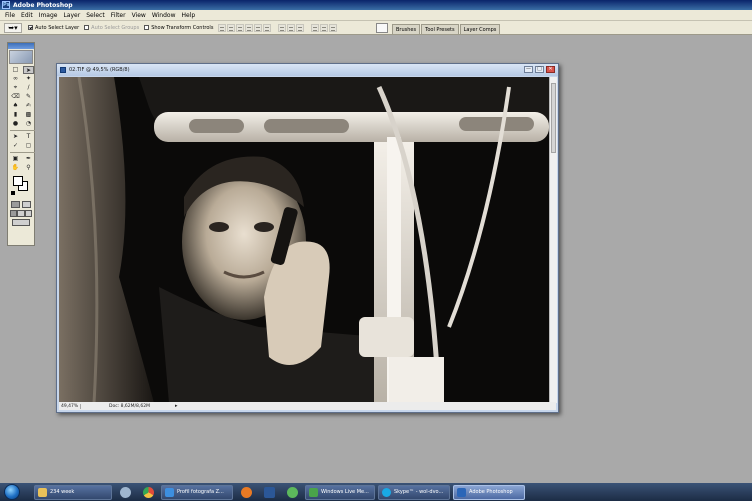 The width and height of the screenshot is (752, 501). Describe the element at coordinates (14, 213) in the screenshot. I see `standard-screen-mode-button` at that location.